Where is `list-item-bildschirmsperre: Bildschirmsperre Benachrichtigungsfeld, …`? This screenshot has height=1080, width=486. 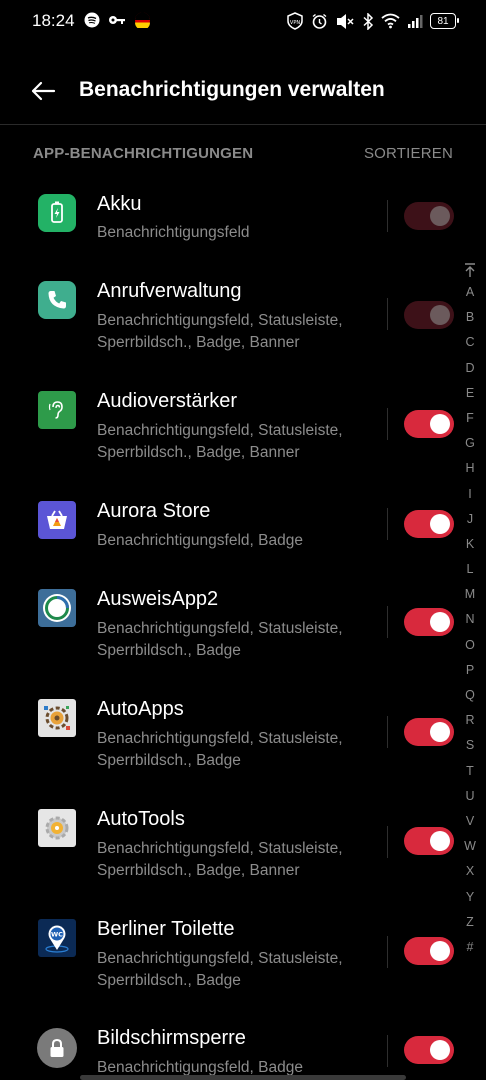
list-item-bildschirmsperre: Bildschirmsperre Benachrichtigungsfeld, … is located at coordinates (230, 1052).